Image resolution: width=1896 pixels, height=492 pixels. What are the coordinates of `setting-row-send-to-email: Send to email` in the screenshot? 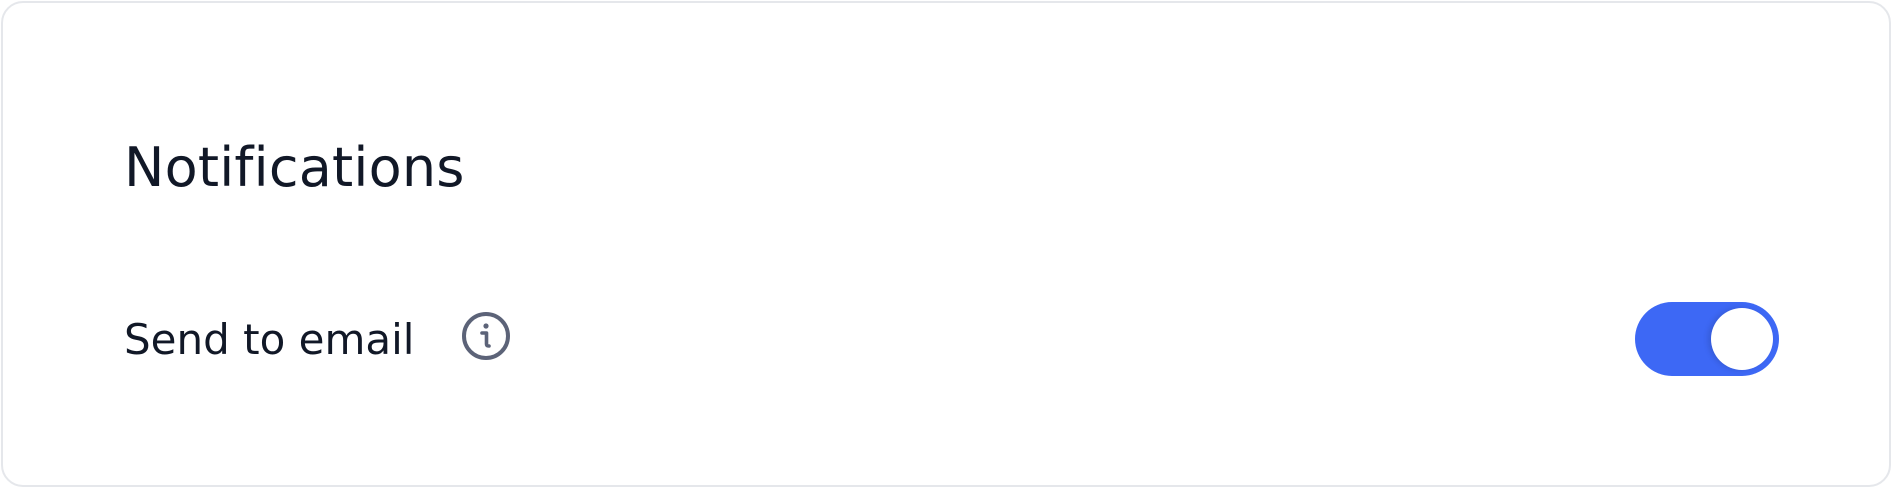 It's located at (951, 340).